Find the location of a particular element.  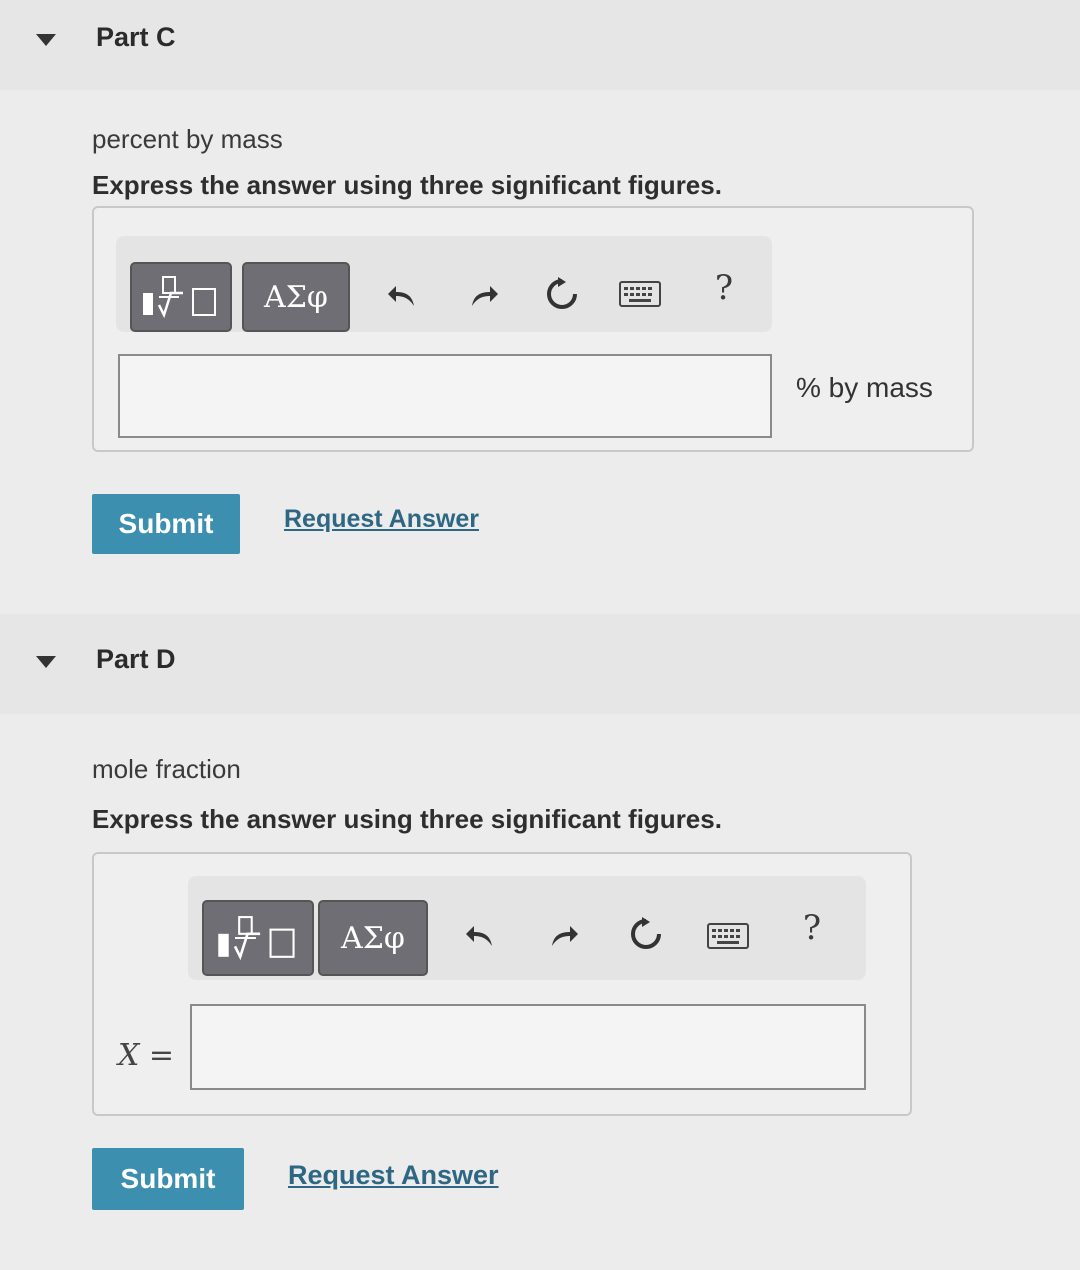

part-c-prompt: percent by mass is located at coordinates (187, 139).